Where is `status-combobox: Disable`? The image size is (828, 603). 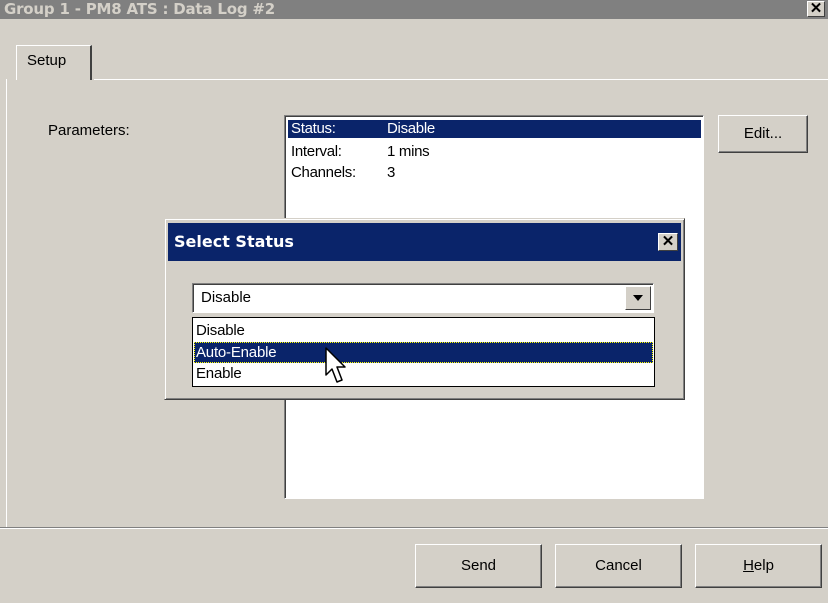 status-combobox: Disable is located at coordinates (423, 298).